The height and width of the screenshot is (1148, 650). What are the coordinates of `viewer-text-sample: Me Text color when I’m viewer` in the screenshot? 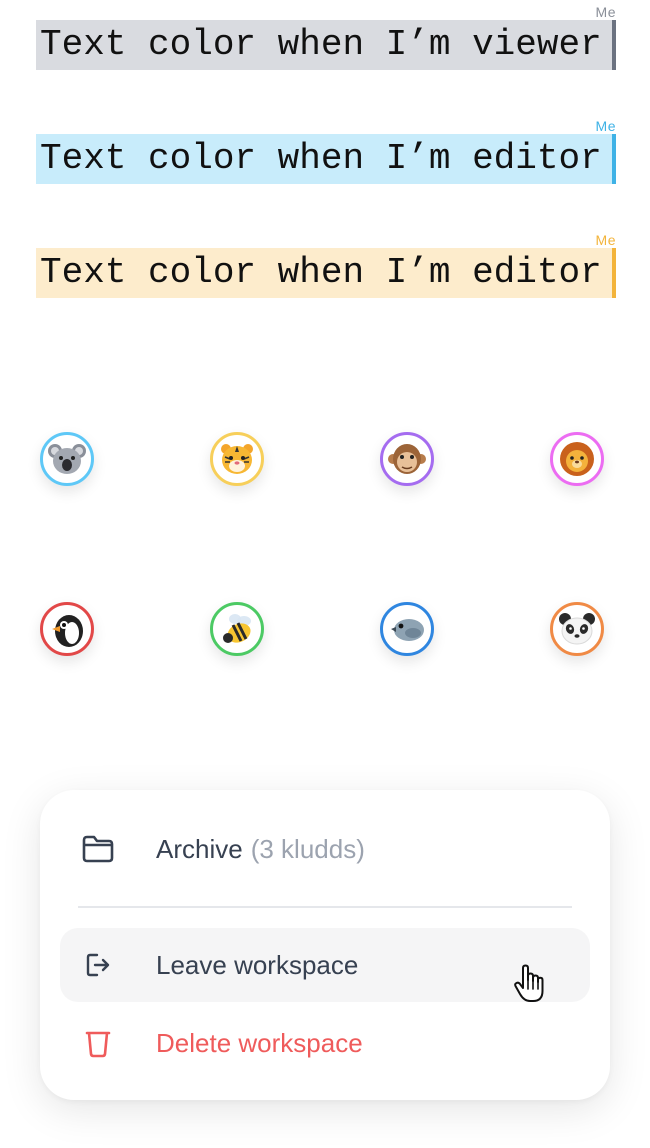 It's located at (326, 37).